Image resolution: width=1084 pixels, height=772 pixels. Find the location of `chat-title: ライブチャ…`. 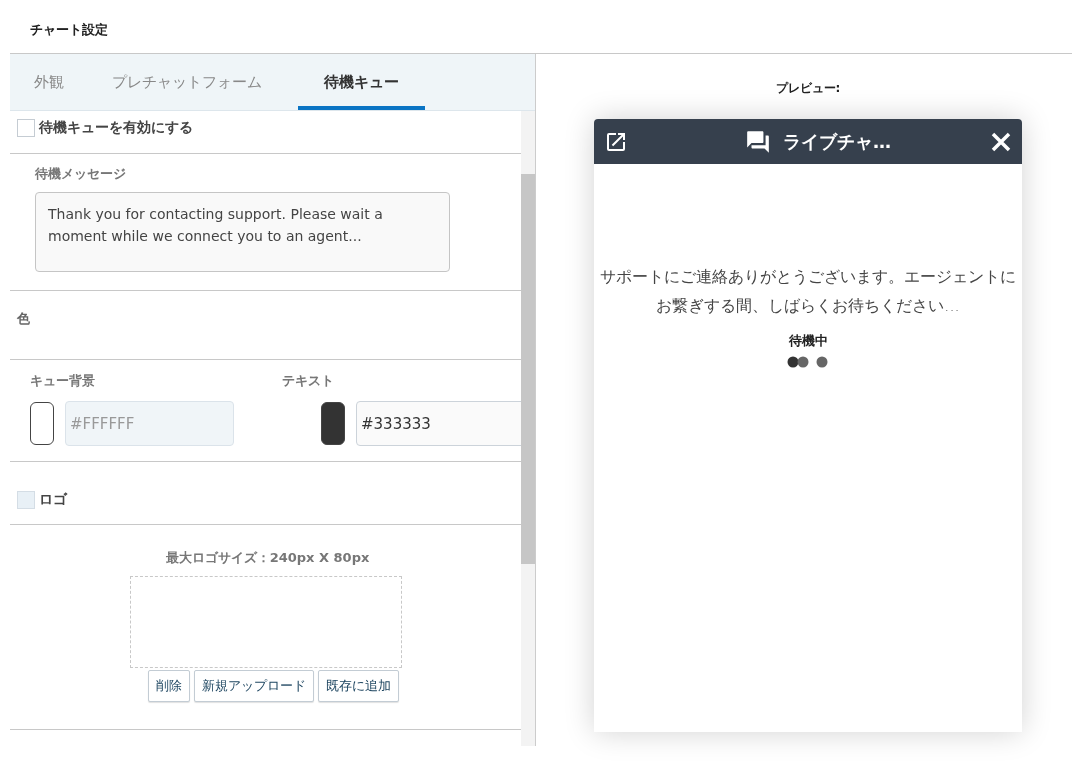

chat-title: ライブチャ… is located at coordinates (837, 141).